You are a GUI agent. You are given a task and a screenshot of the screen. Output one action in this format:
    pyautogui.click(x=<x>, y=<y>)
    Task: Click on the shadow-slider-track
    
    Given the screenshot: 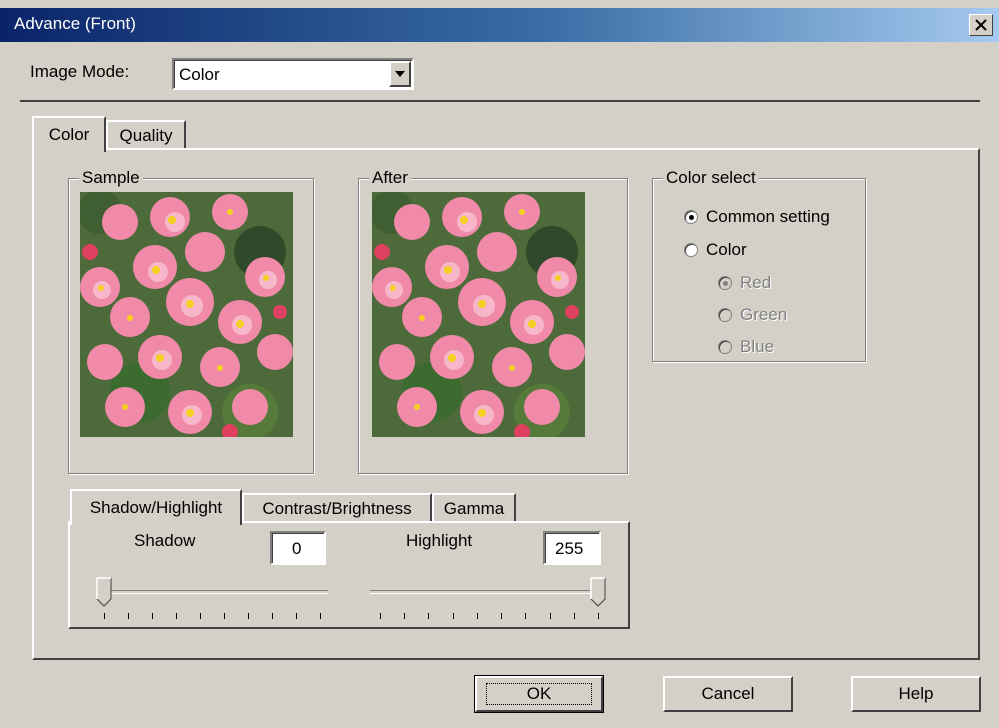 What is the action you would take?
    pyautogui.click(x=212, y=592)
    